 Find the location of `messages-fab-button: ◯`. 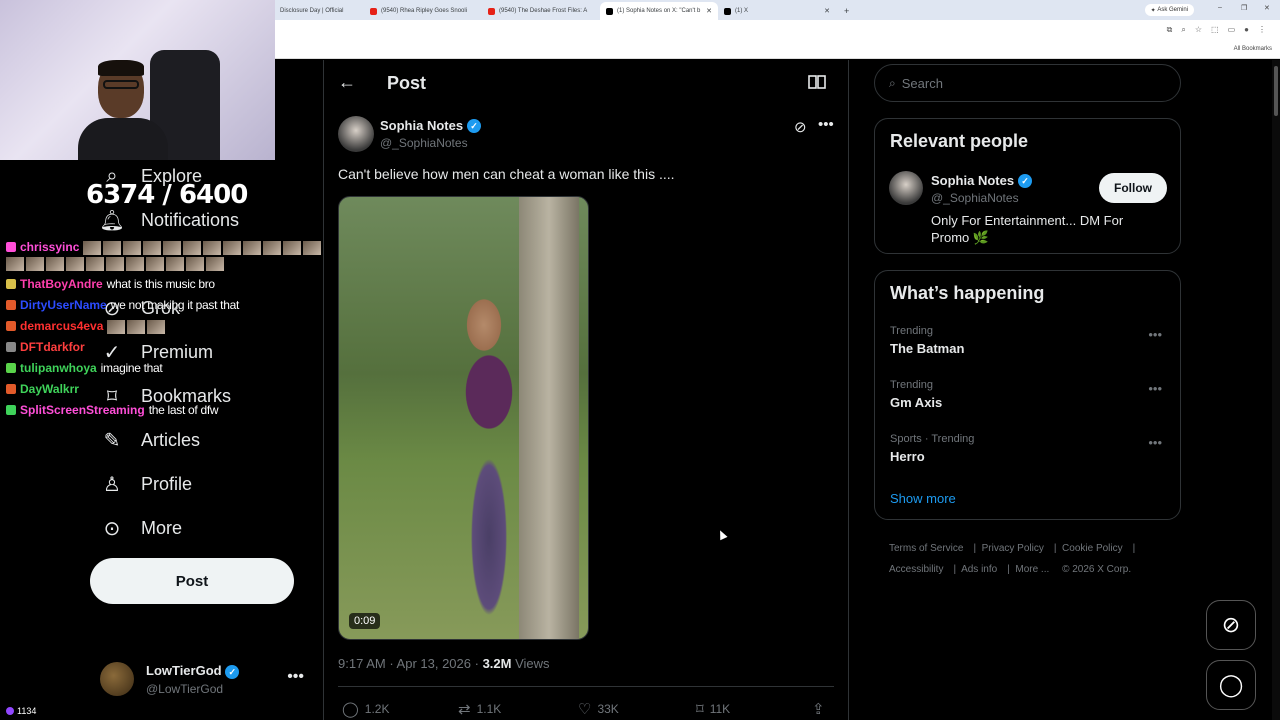

messages-fab-button: ◯ is located at coordinates (1231, 685).